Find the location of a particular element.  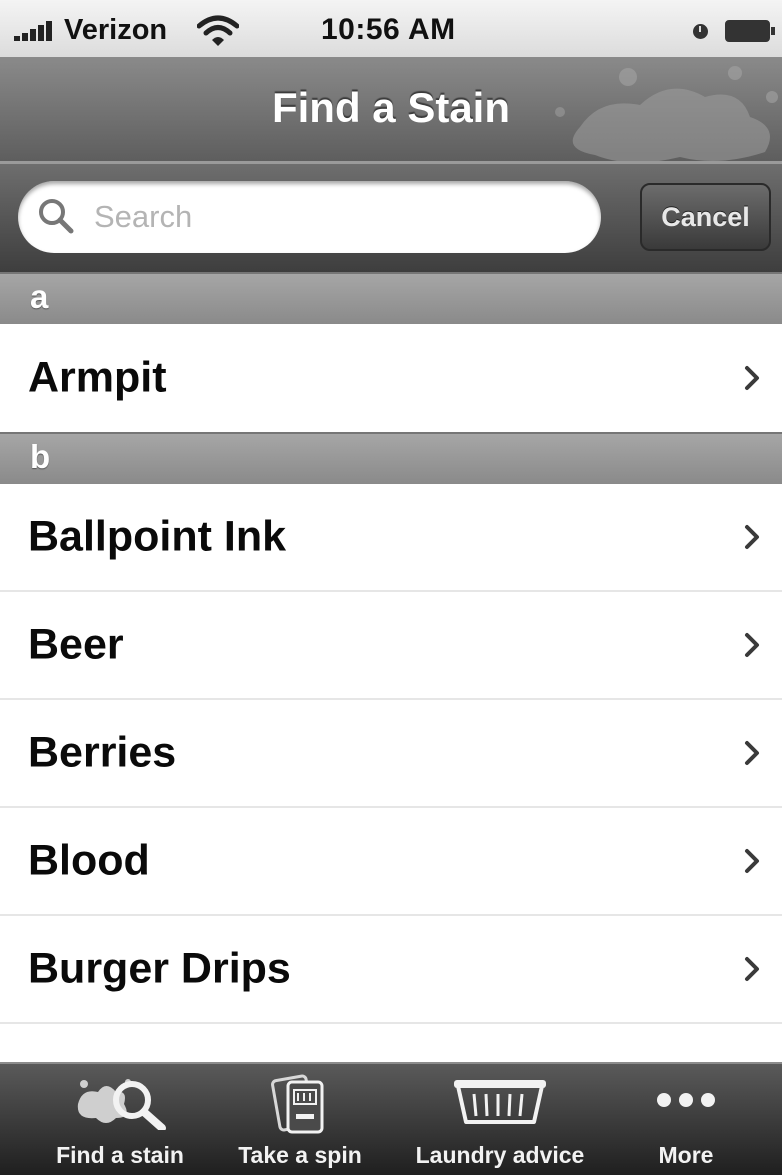

tab-take-a-spin: Take a spin is located at coordinates (300, 1119).